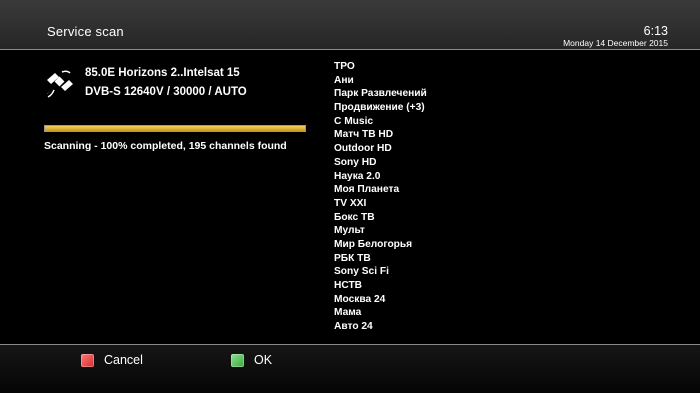 This screenshot has width=700, height=393. What do you see at coordinates (360, 299) in the screenshot?
I see `channel-list-item: Москва 24` at bounding box center [360, 299].